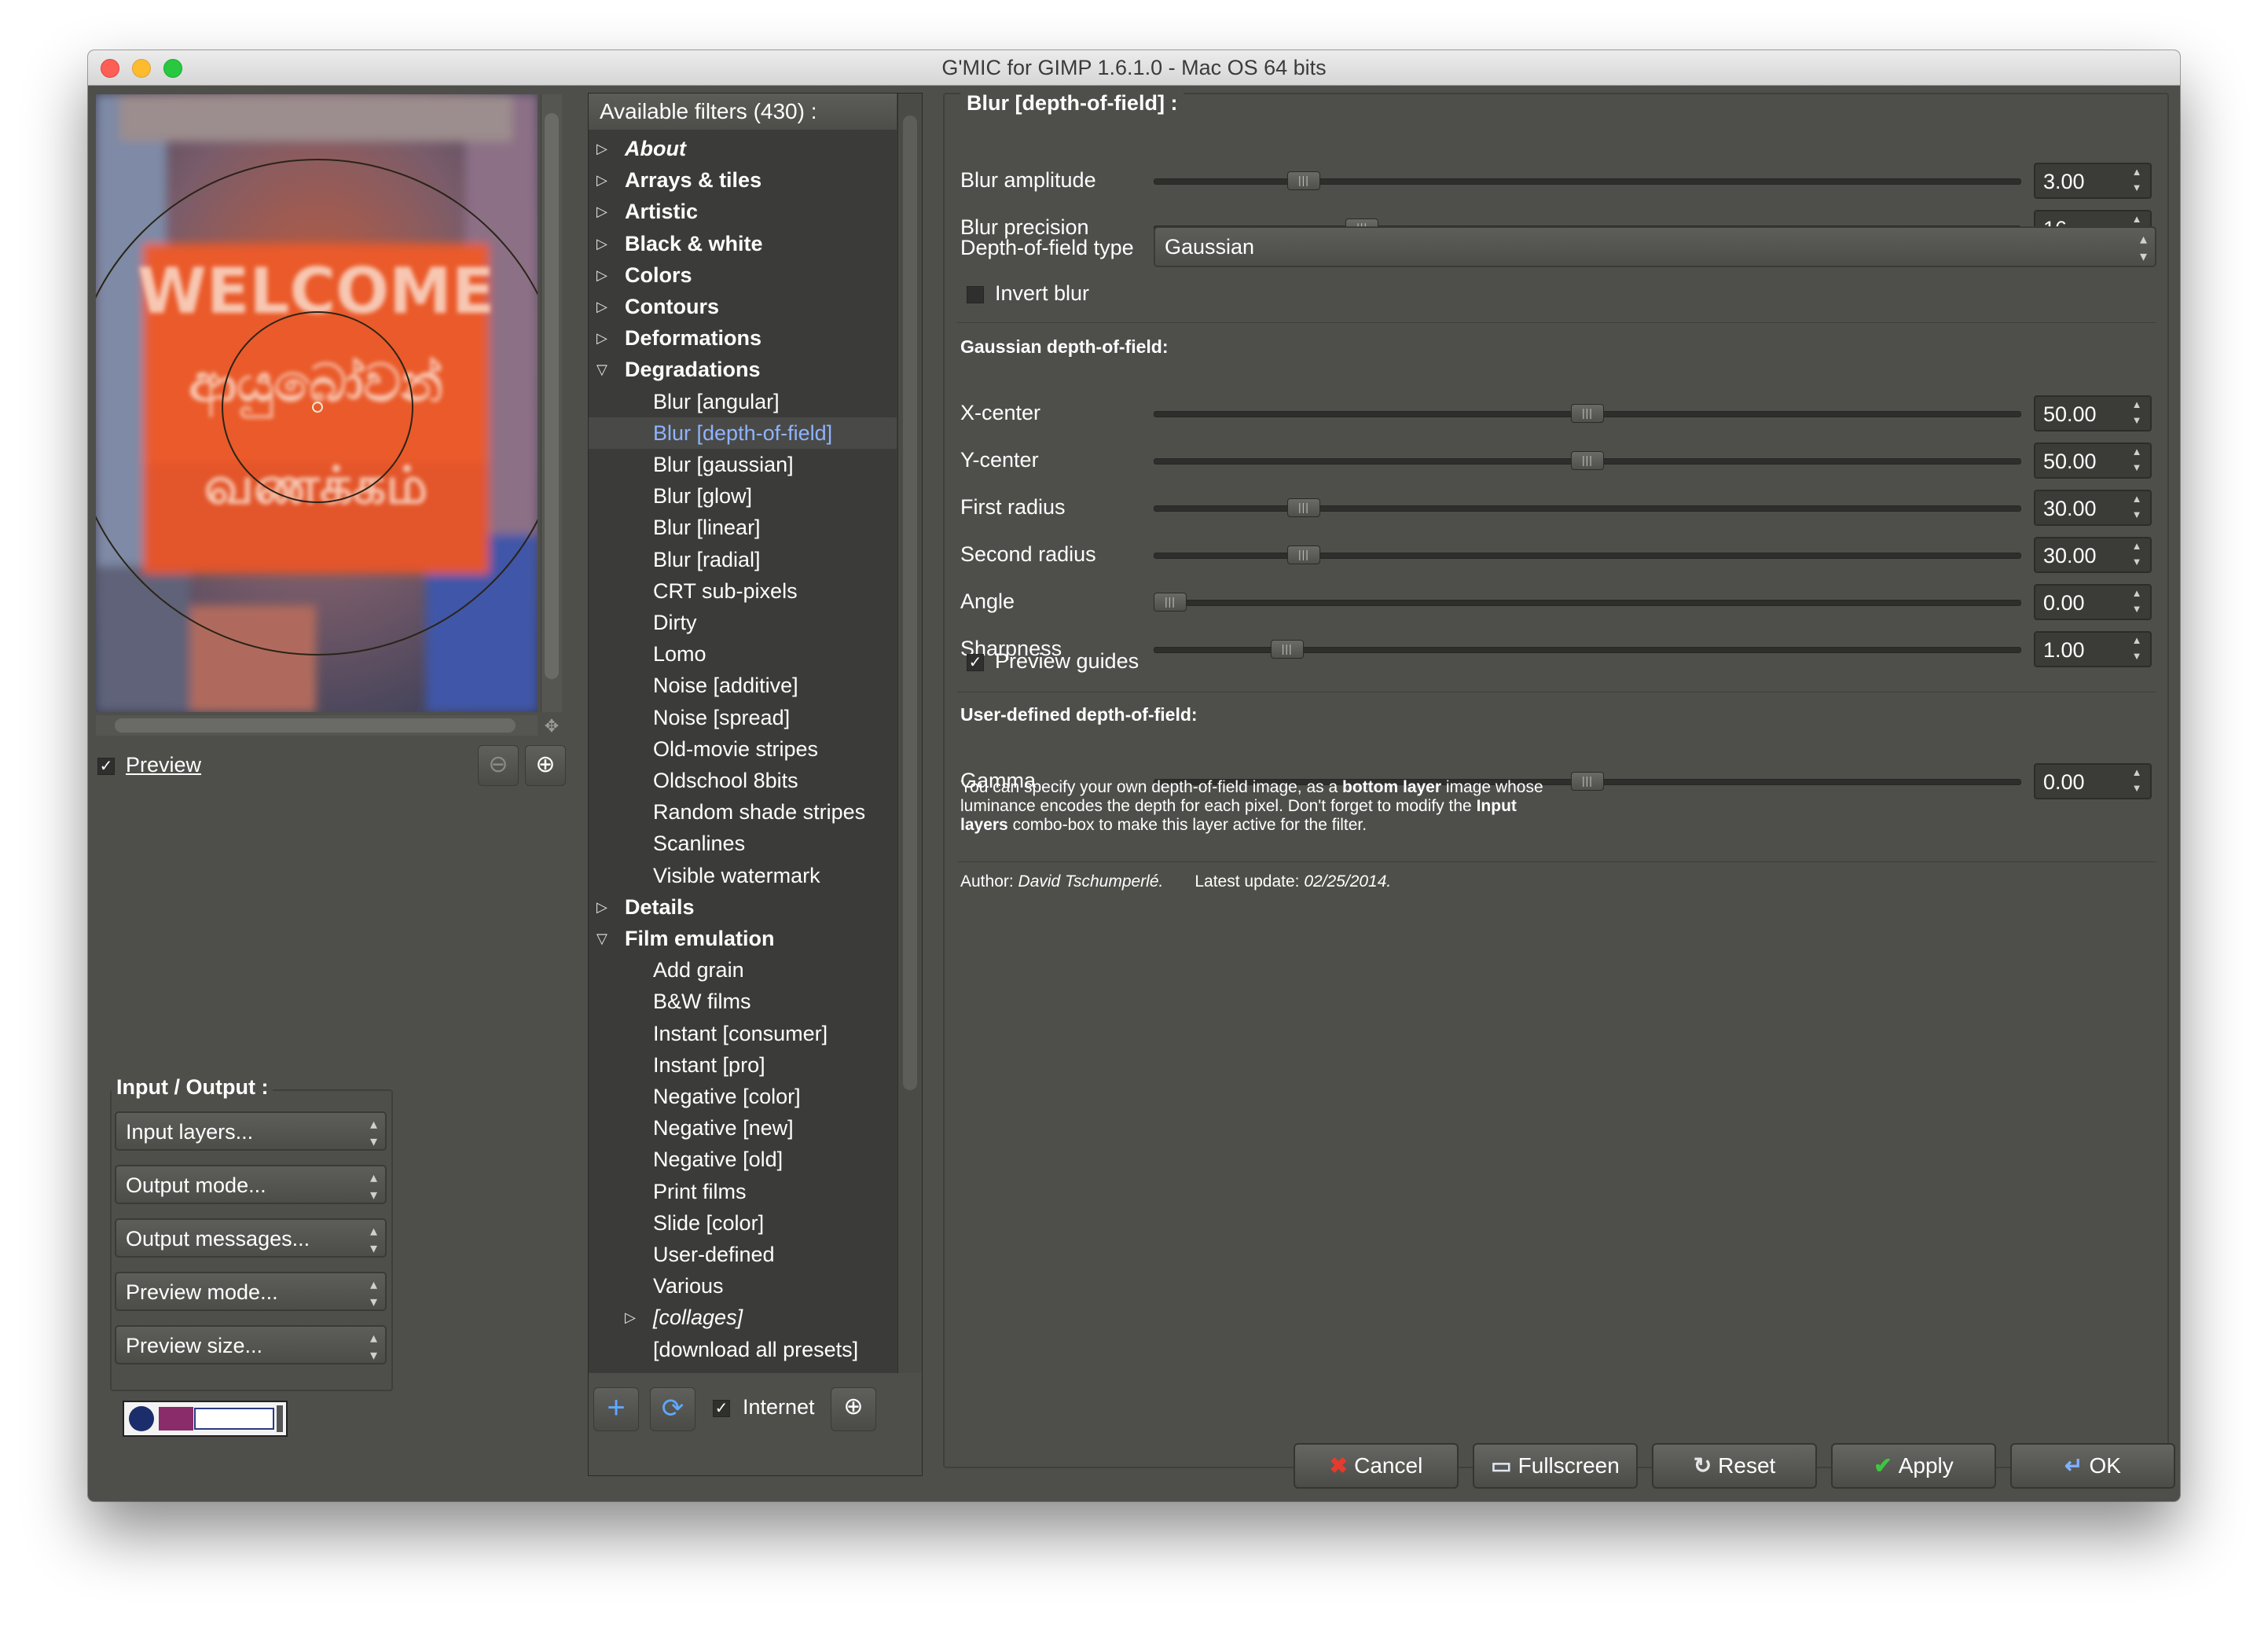  Describe the element at coordinates (499, 765) in the screenshot. I see `zoom-out-icon: ⊖` at that location.